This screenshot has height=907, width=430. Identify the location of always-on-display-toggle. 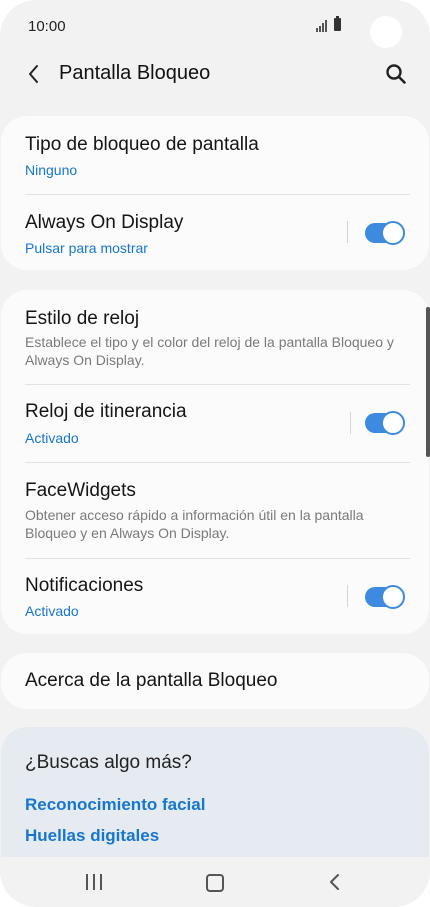
(385, 233).